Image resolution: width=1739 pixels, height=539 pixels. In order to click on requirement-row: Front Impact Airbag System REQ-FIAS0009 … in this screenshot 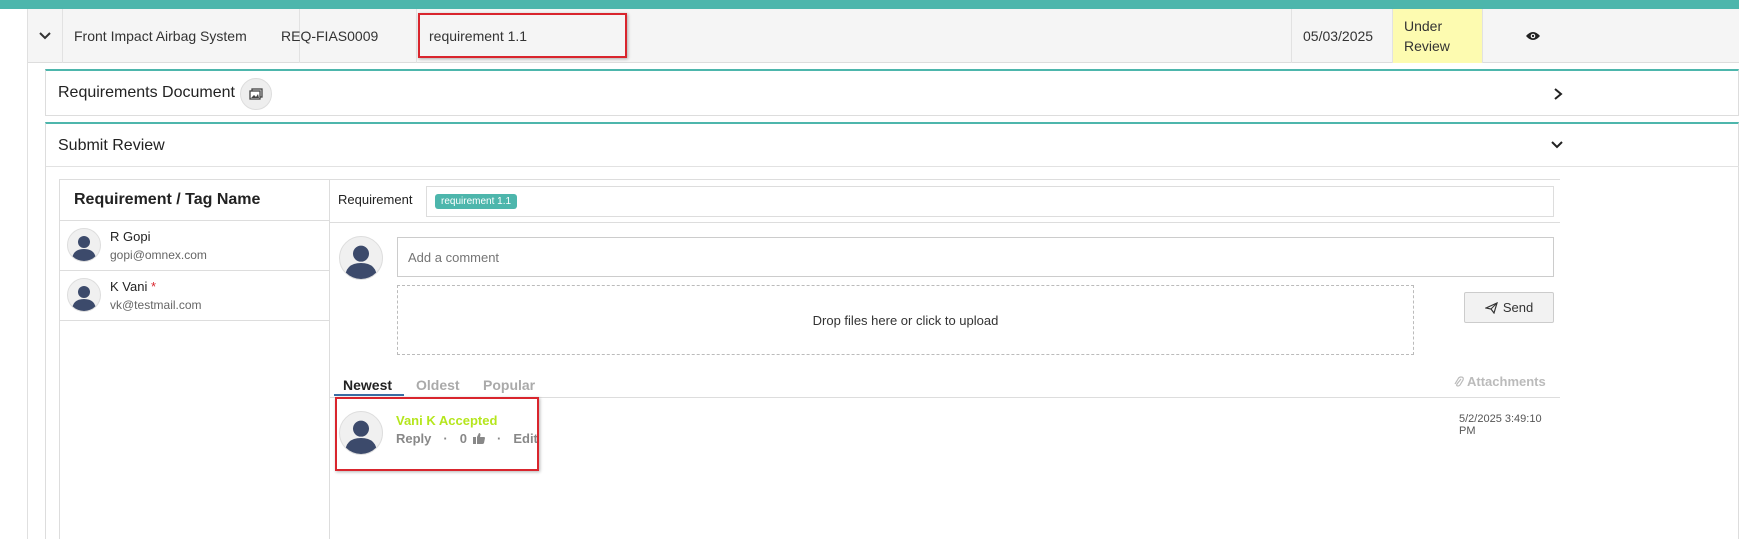, I will do `click(883, 36)`.